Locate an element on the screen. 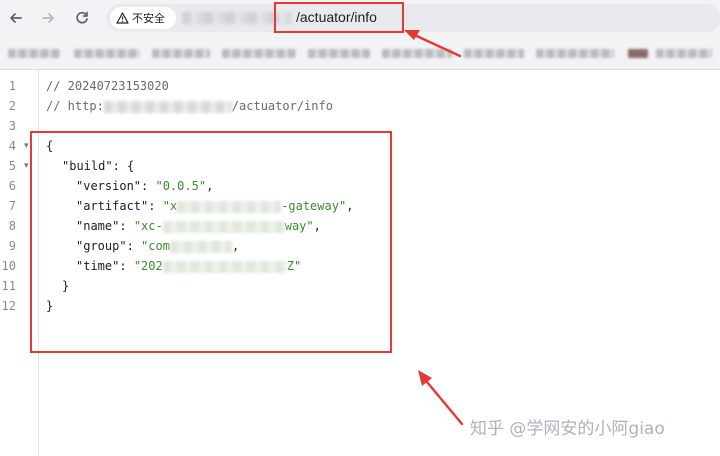 This screenshot has height=456, width=720. annotation-arrows is located at coordinates (434, 228).